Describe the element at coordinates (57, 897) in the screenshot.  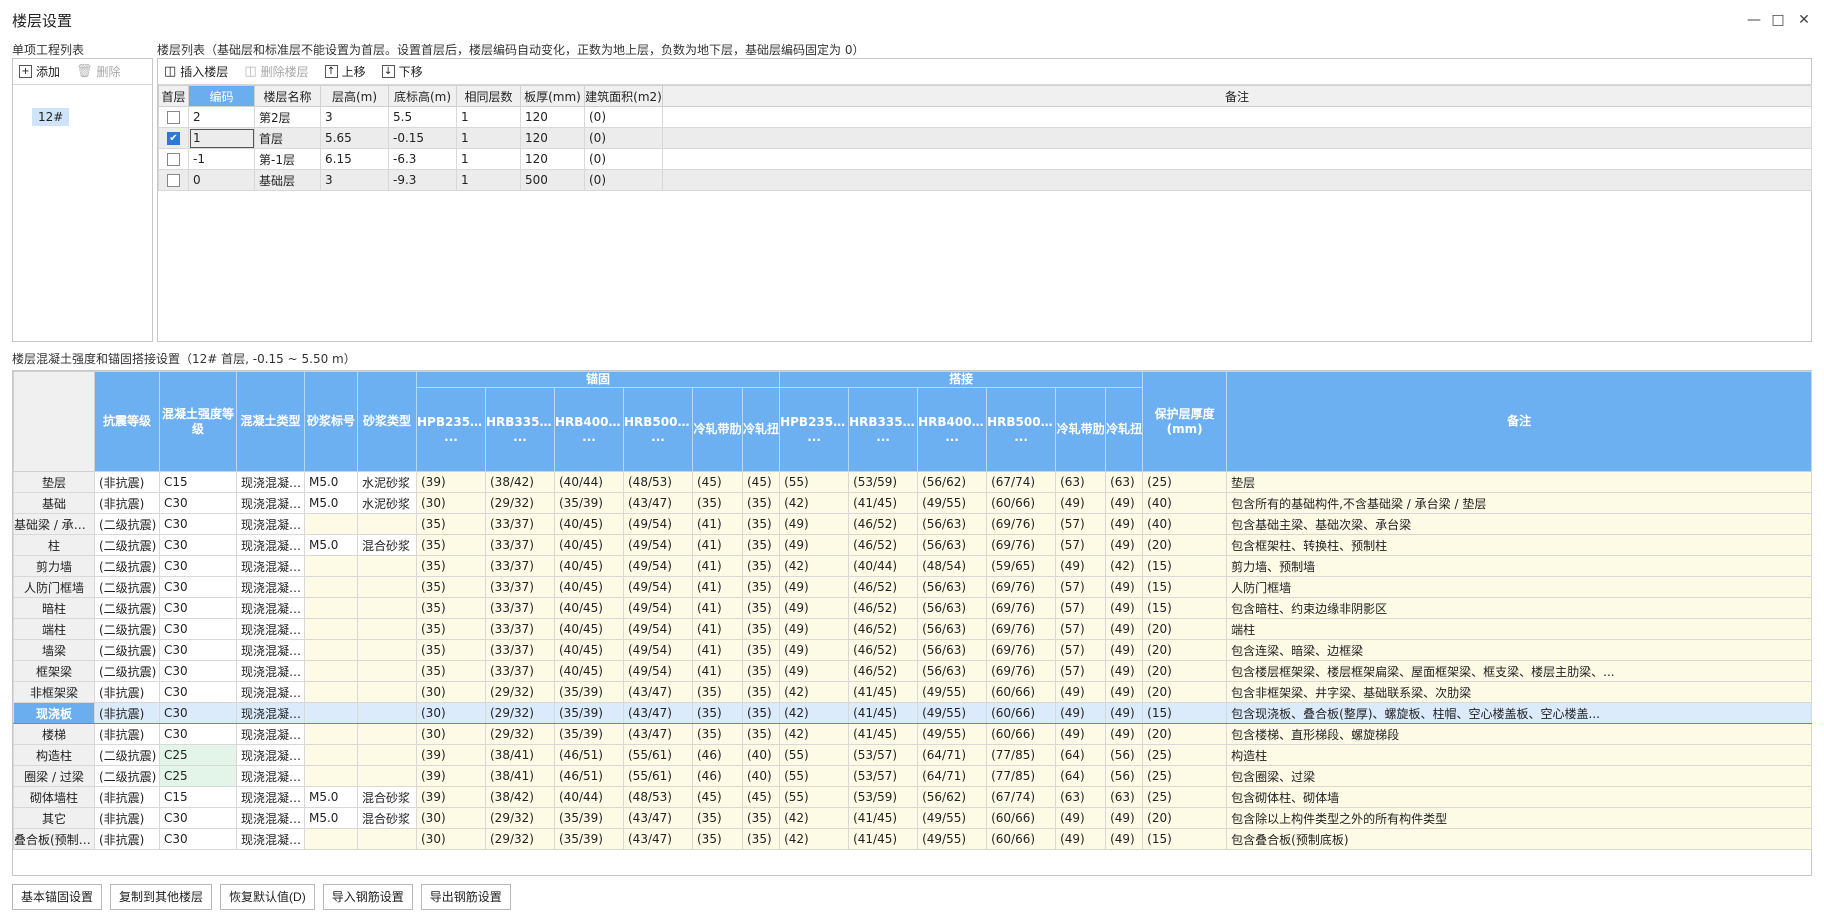
I see `basic-anchor-settings-button: 基本锚固设置` at that location.